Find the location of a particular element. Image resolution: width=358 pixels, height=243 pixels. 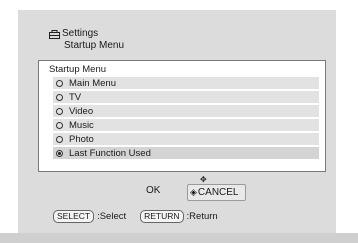

option-tv: TV is located at coordinates (186, 97).